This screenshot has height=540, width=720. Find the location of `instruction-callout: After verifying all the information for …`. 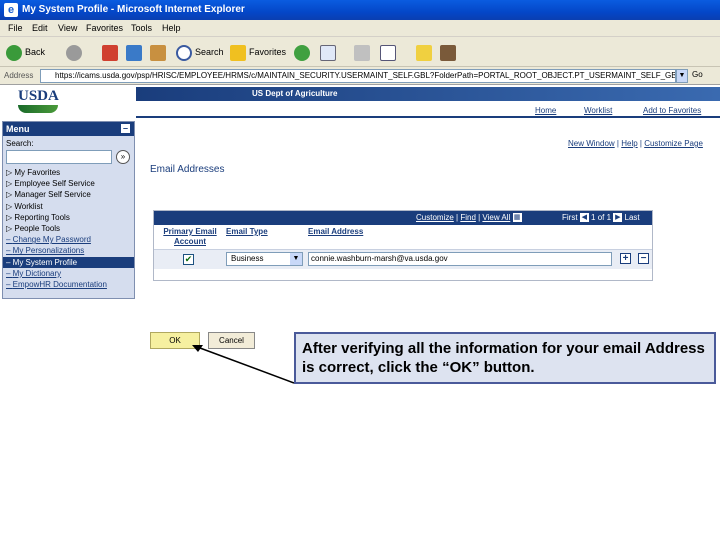

instruction-callout: After verifying all the information for … is located at coordinates (505, 358).